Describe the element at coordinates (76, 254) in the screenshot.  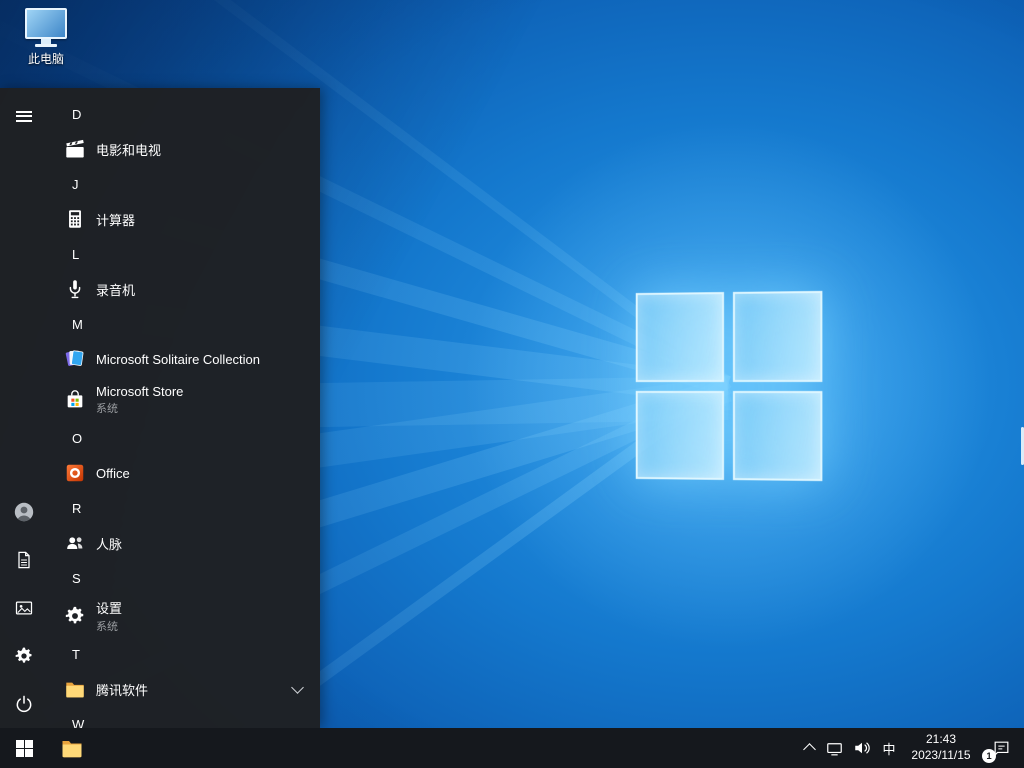
I see `letter-label: L` at that location.